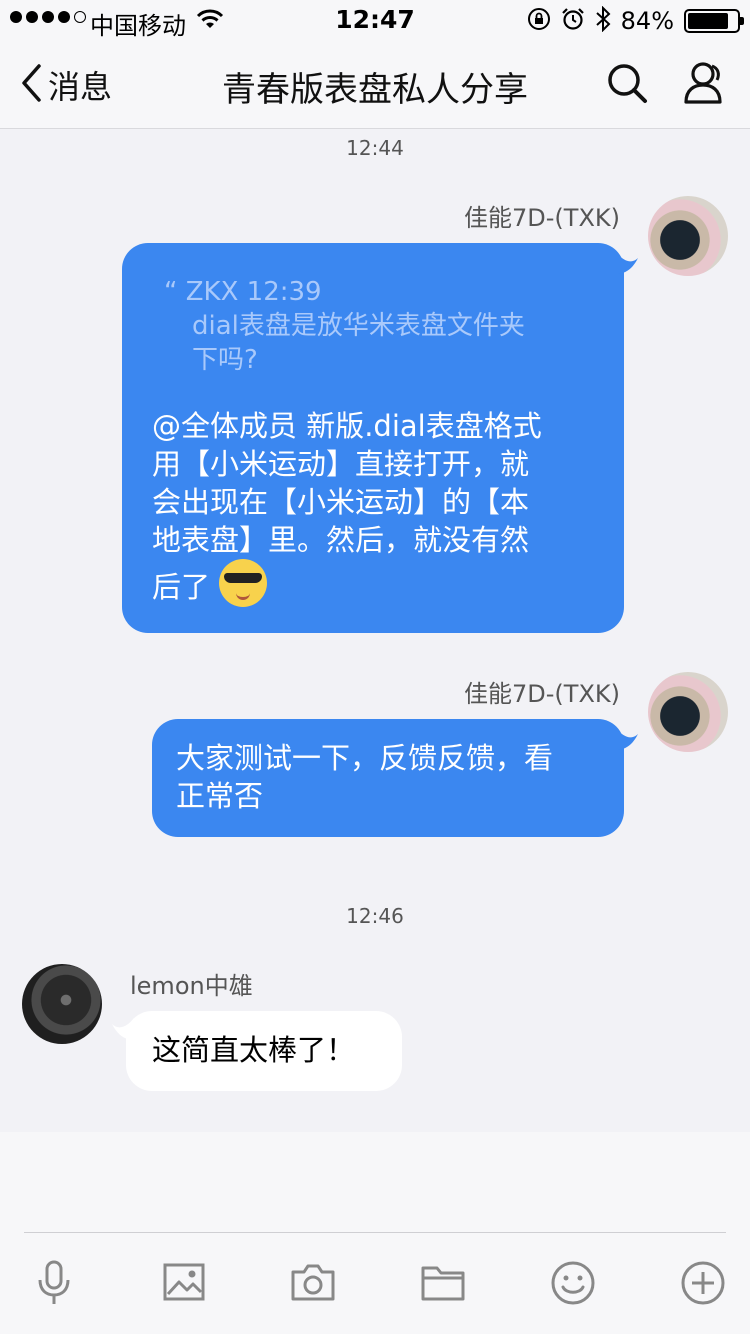 The height and width of the screenshot is (1334, 750). I want to click on sunglasses-emoji-icon, so click(243, 583).